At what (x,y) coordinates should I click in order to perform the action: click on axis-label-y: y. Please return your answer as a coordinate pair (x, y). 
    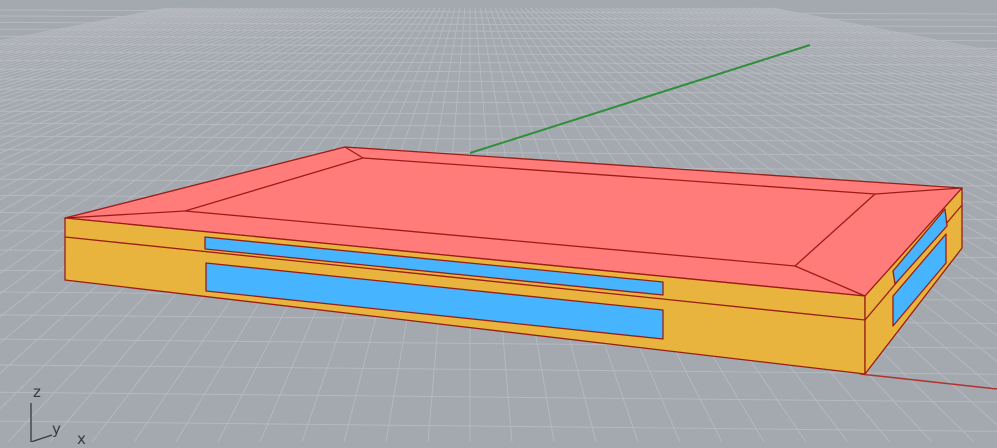
    Looking at the image, I should click on (56, 429).